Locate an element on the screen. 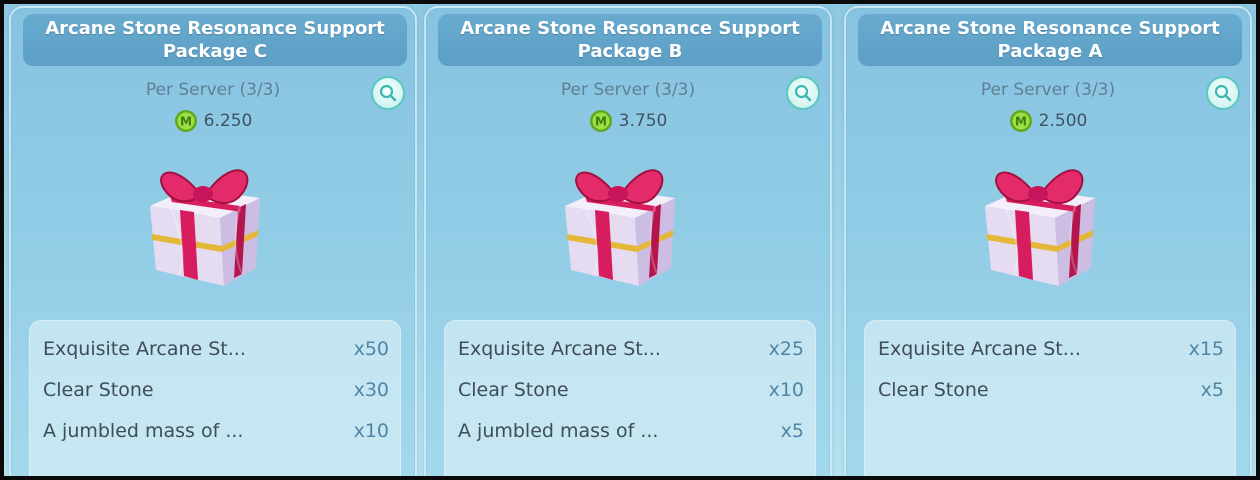 The width and height of the screenshot is (1260, 480). list-item: Clear Stone x30 is located at coordinates (216, 390).